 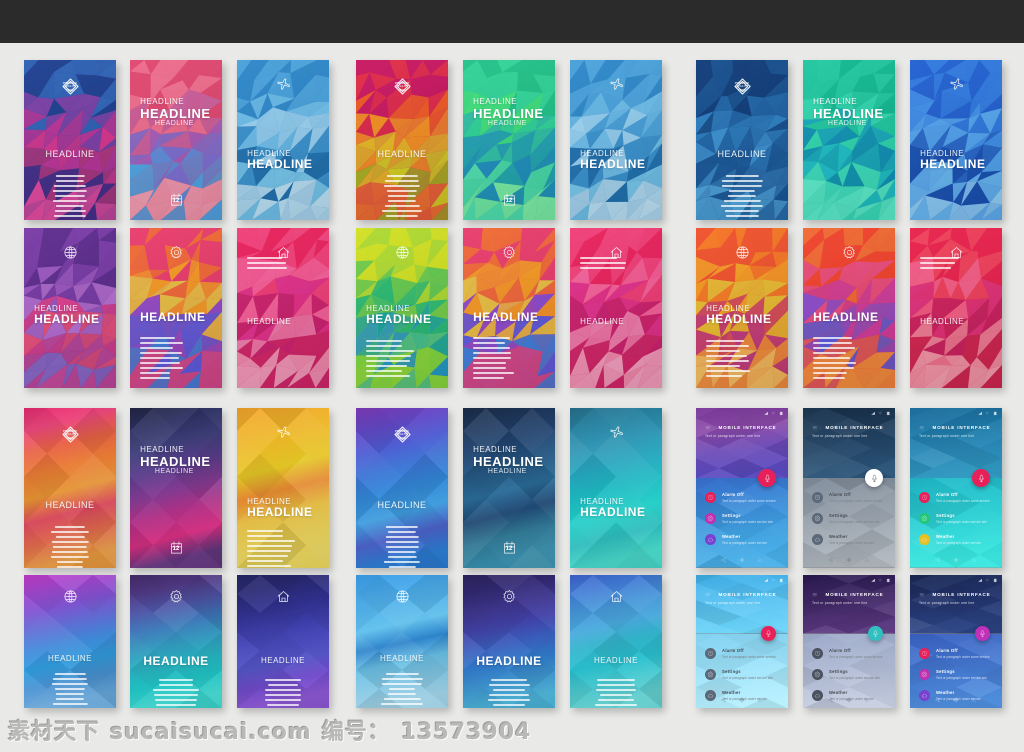 I want to click on card-content: HEADLINE, so click(x=176, y=641).